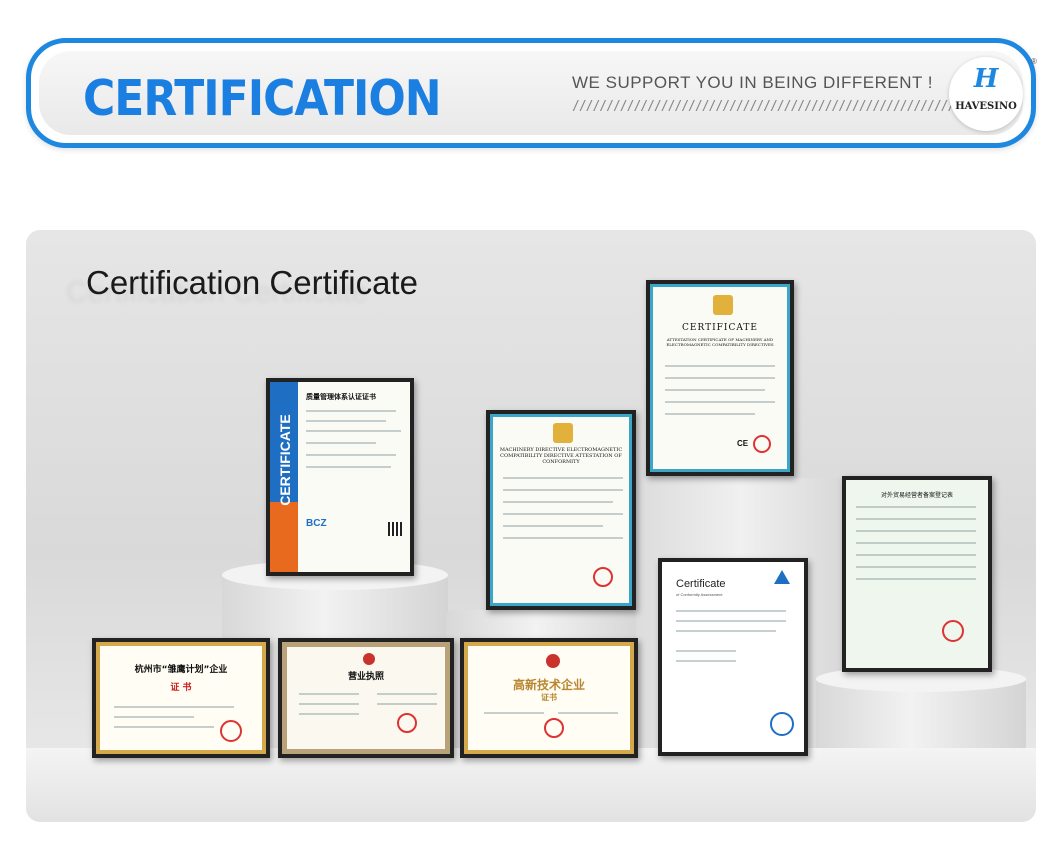  Describe the element at coordinates (548, 685) in the screenshot. I see `high-tech-heading: 高新技术企业` at that location.